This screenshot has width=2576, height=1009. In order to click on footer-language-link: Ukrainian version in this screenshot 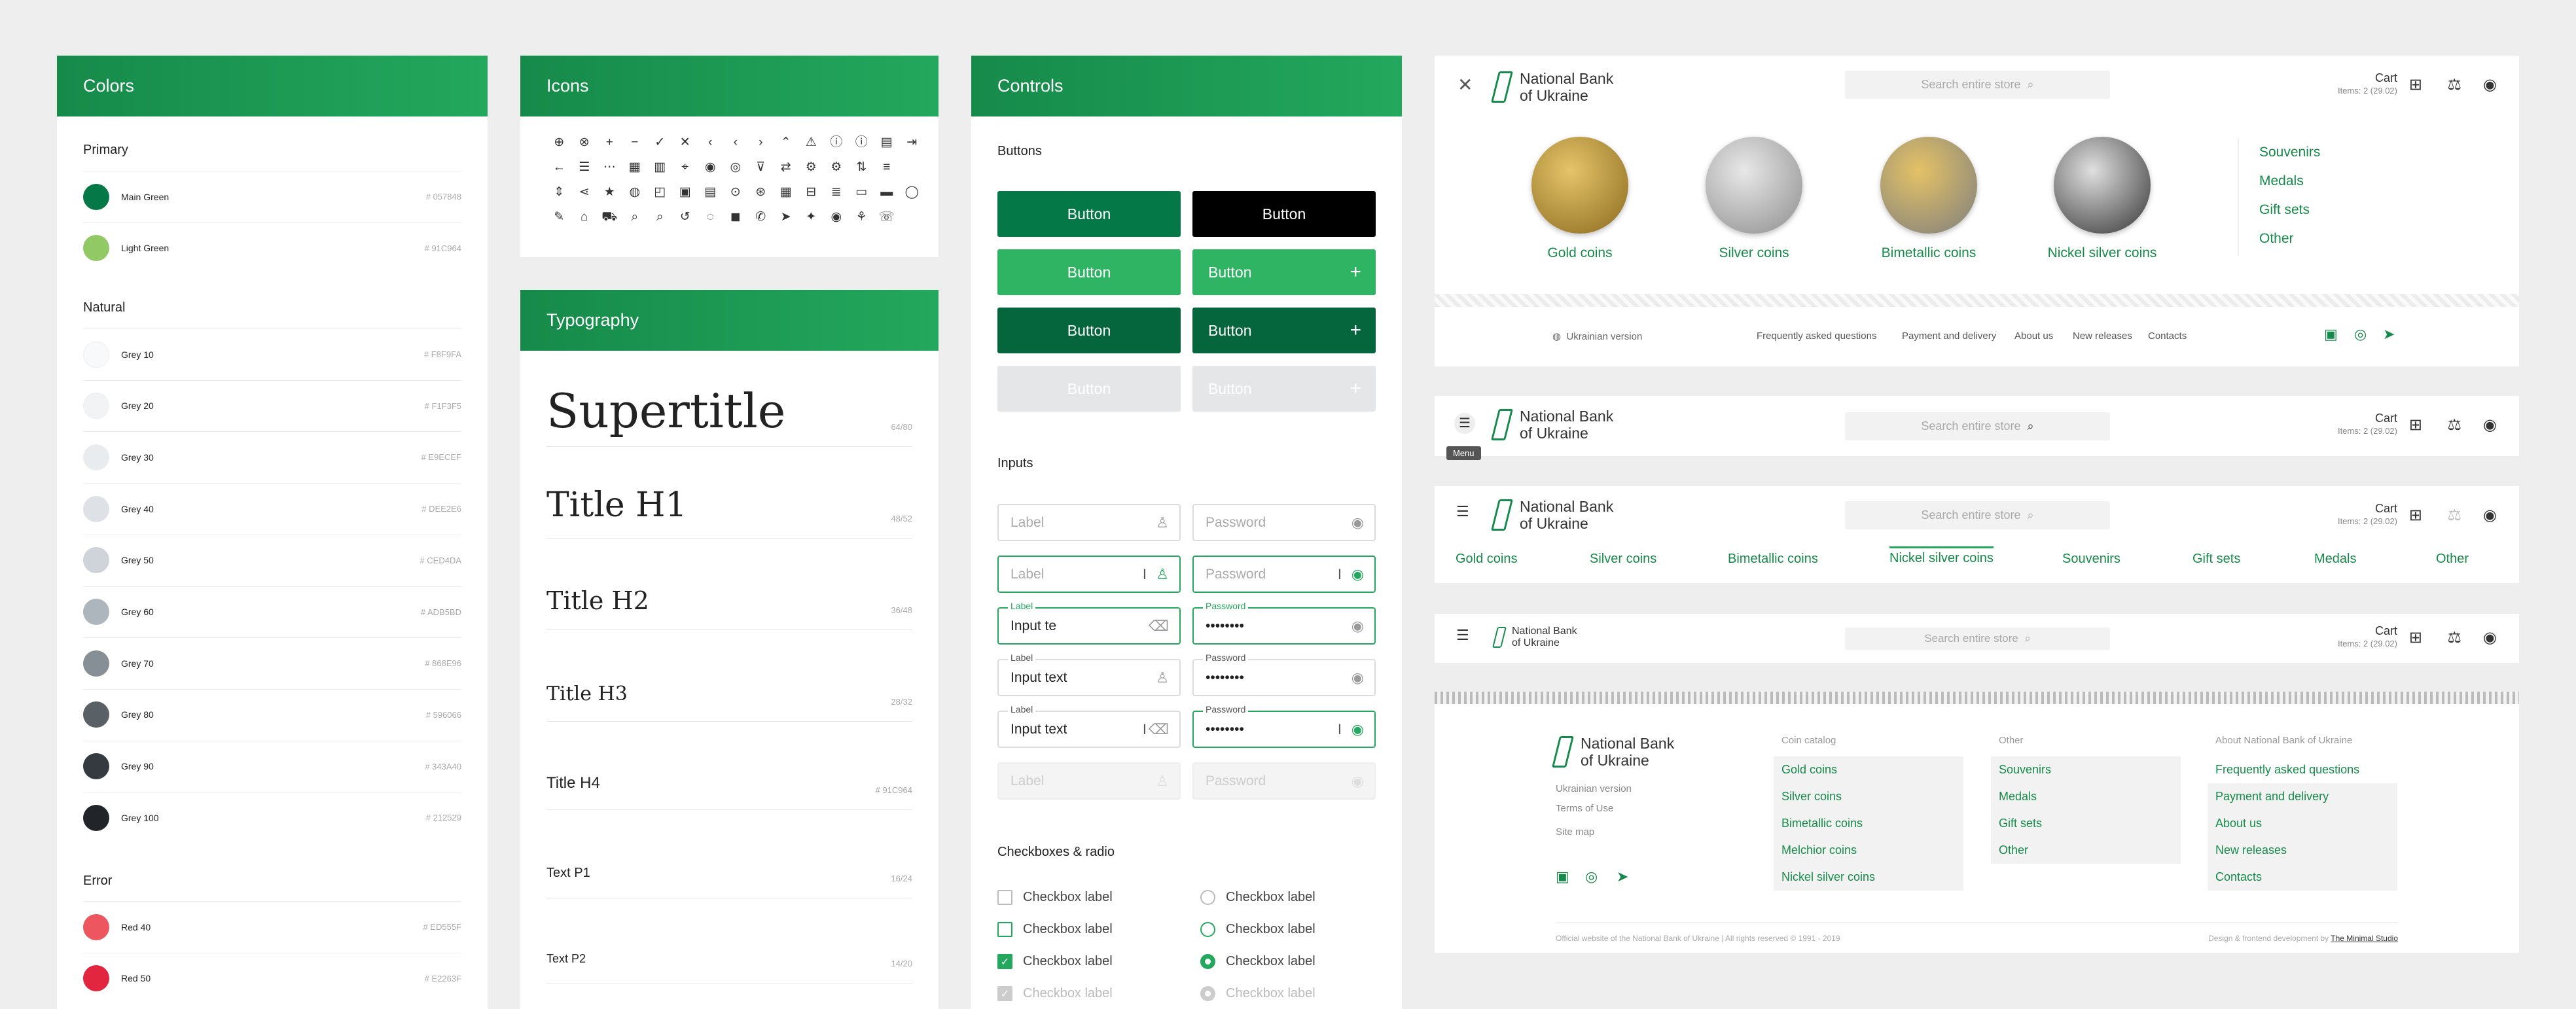, I will do `click(1594, 789)`.